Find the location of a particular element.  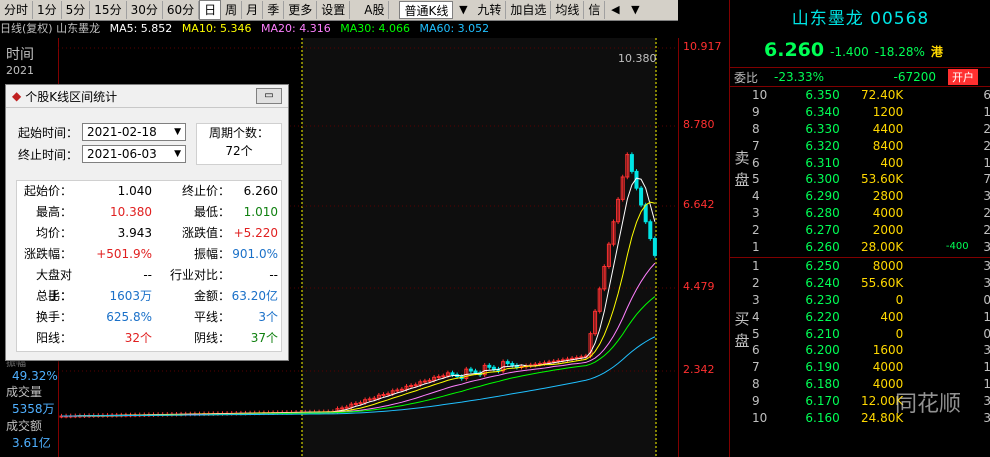

level: 3 is located at coordinates (756, 213).